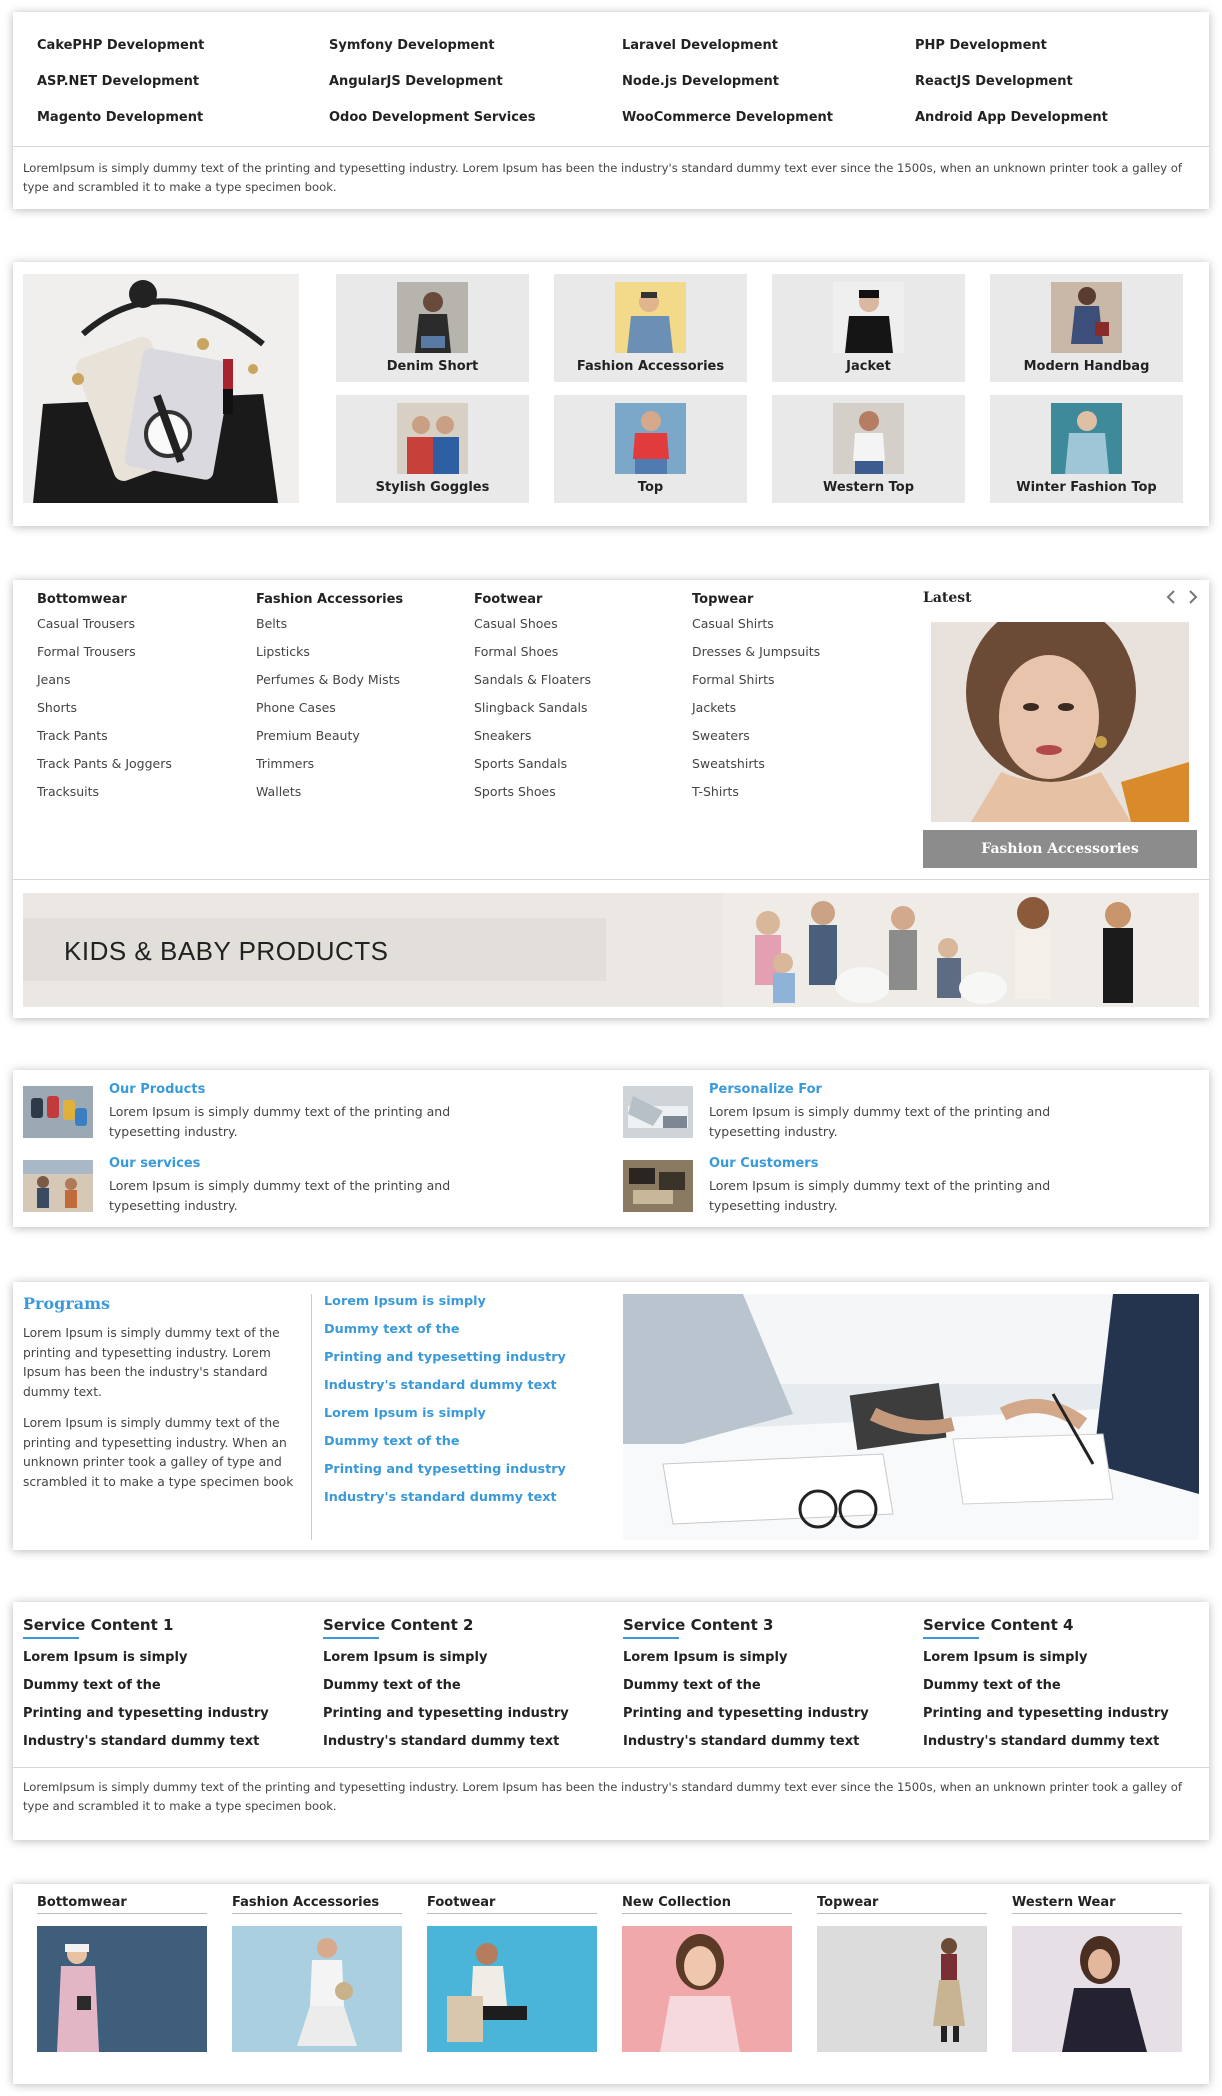 The height and width of the screenshot is (2096, 1222). I want to click on menu-item: Trimmers, so click(285, 763).